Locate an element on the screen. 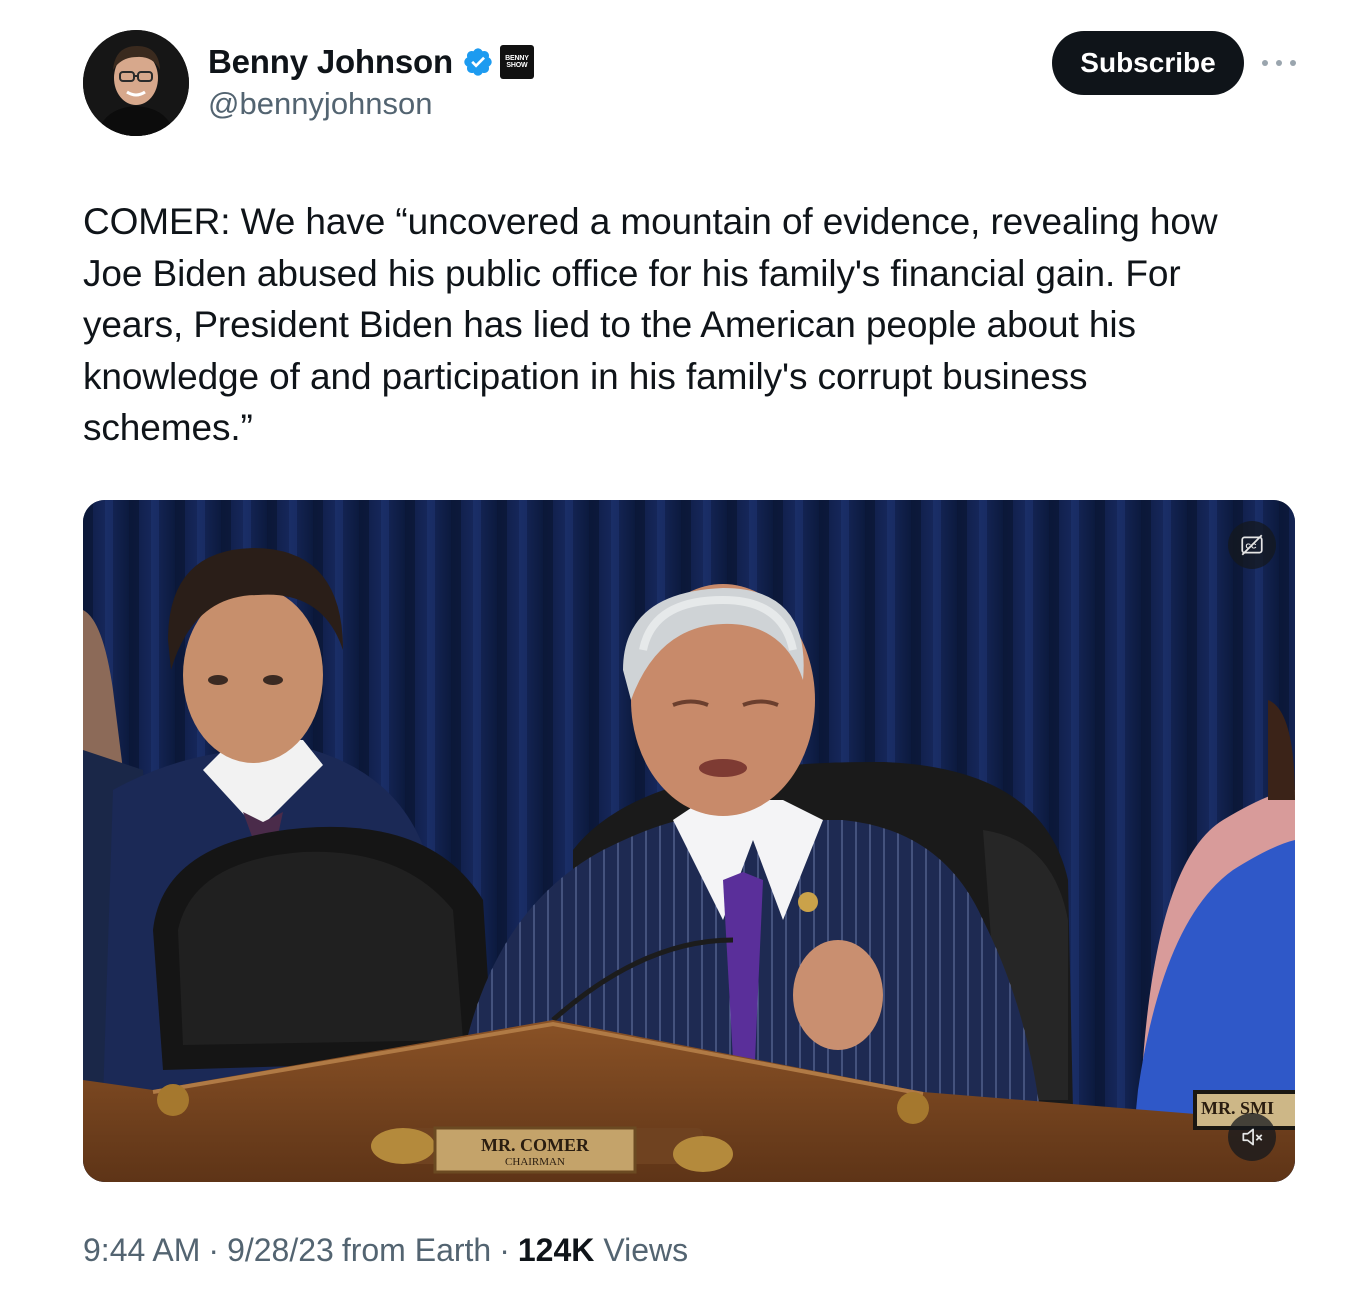 This screenshot has height=1303, width=1363. subscribe-button: Subscribe is located at coordinates (1148, 63).